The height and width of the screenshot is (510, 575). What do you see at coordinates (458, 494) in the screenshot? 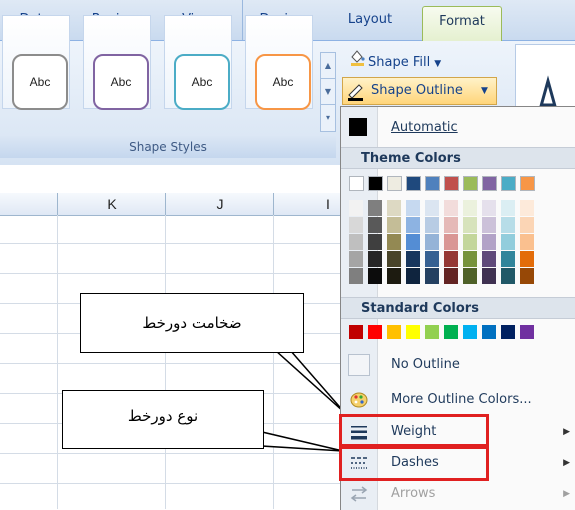
I see `menu-item-arrows: Arrows ▶` at bounding box center [458, 494].